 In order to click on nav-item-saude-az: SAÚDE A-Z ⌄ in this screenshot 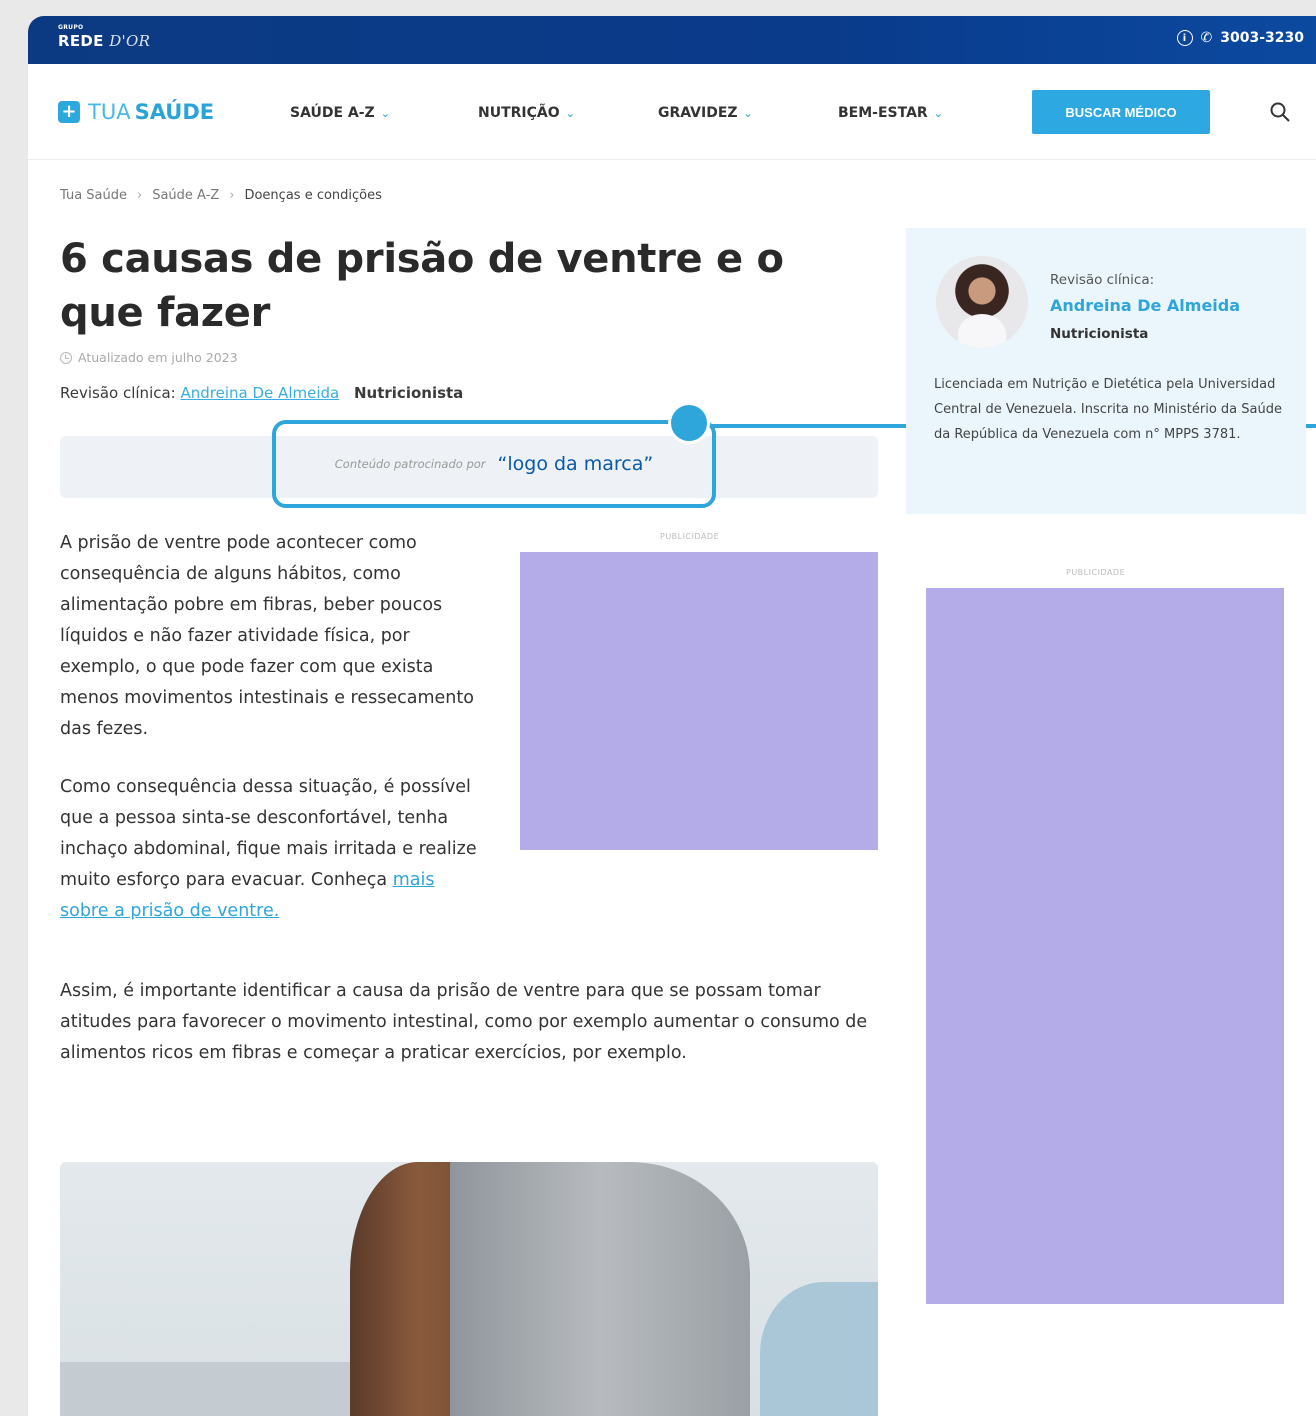, I will do `click(340, 113)`.